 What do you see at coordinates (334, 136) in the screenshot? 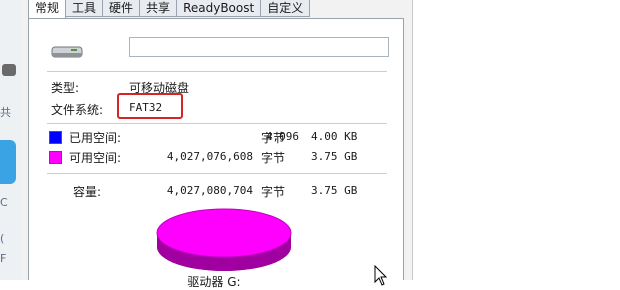
I see `used-space-human: 4.00 KB` at bounding box center [334, 136].